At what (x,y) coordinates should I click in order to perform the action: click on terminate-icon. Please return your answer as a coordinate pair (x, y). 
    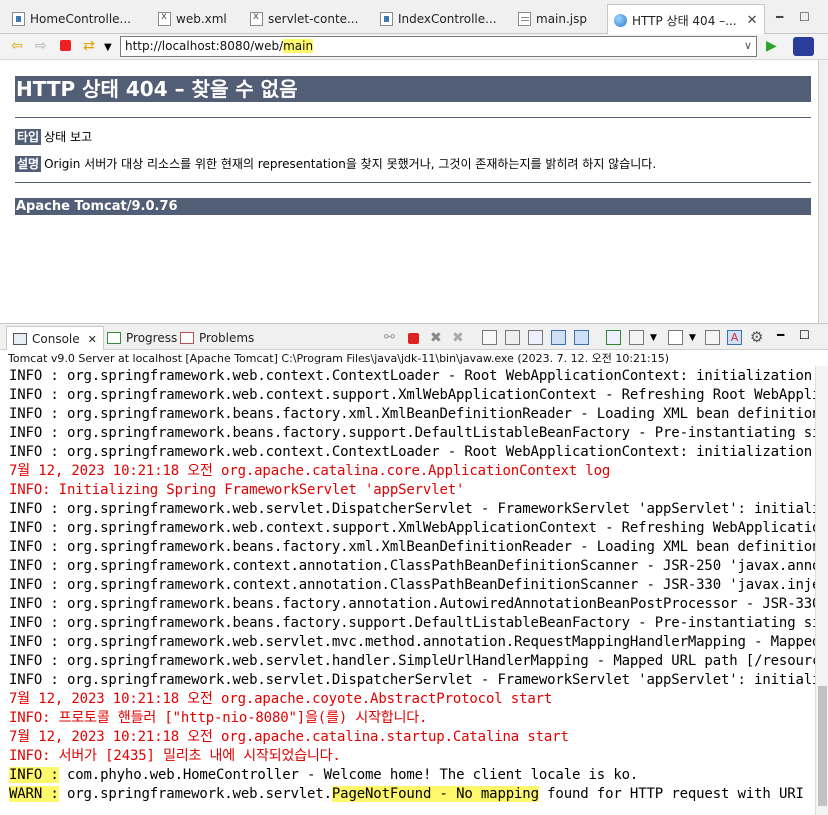
    Looking at the image, I should click on (413, 338).